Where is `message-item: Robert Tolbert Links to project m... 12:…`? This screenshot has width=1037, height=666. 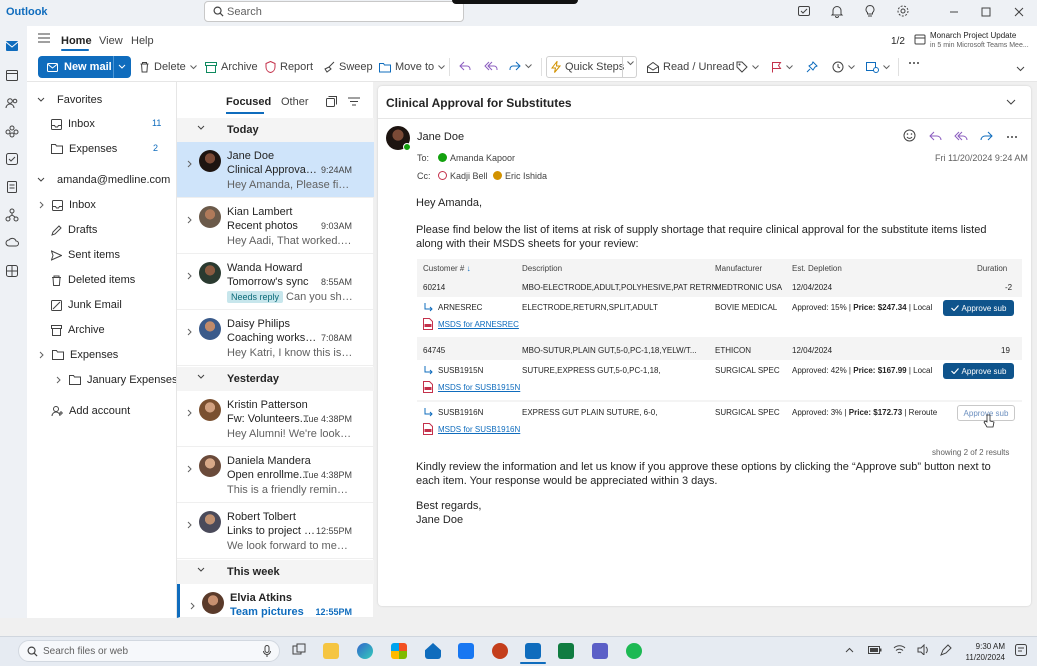
message-item: Robert Tolbert Links to project m... 12:… is located at coordinates (275, 531).